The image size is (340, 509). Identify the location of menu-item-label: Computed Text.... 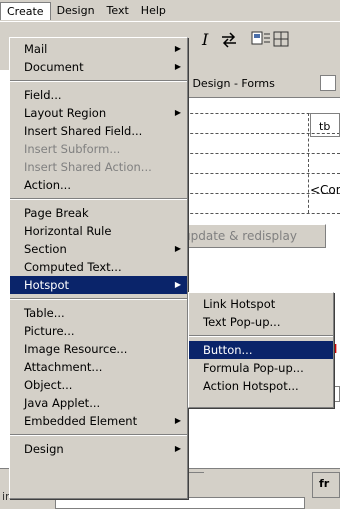
(73, 267).